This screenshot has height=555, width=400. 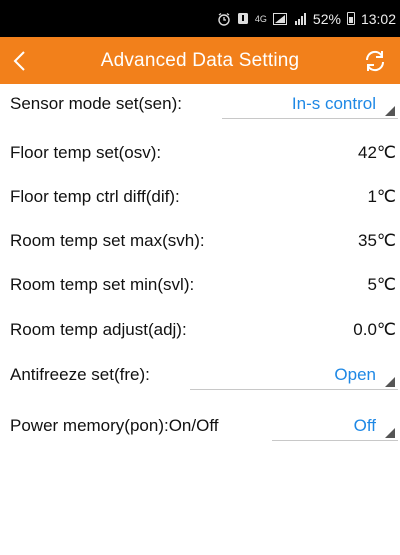 What do you see at coordinates (350, 18) in the screenshot?
I see `battery-icon` at bounding box center [350, 18].